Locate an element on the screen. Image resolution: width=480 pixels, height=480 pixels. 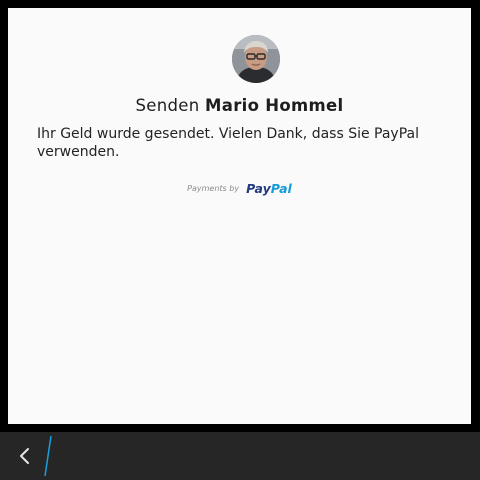
payments-by-label: Payments by is located at coordinates (213, 188).